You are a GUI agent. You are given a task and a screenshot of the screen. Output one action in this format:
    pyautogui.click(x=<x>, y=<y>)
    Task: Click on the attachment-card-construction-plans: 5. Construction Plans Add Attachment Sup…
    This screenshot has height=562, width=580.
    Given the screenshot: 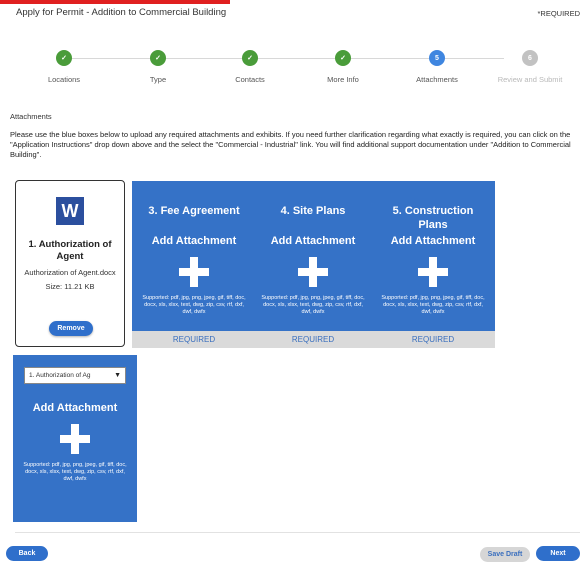 What is the action you would take?
    pyautogui.click(x=433, y=264)
    